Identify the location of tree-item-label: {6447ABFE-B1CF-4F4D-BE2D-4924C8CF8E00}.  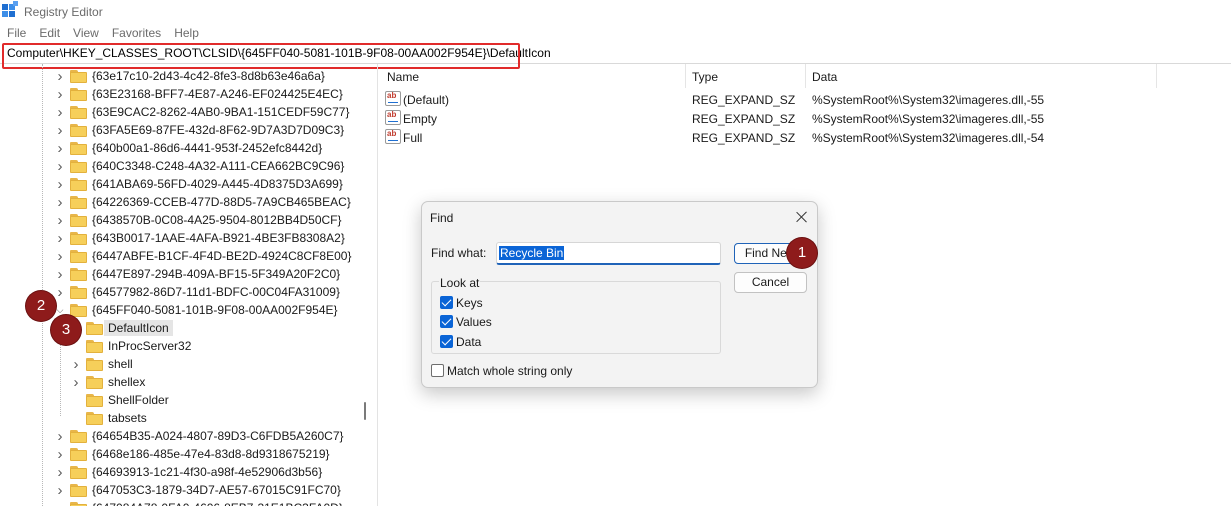
(221, 256).